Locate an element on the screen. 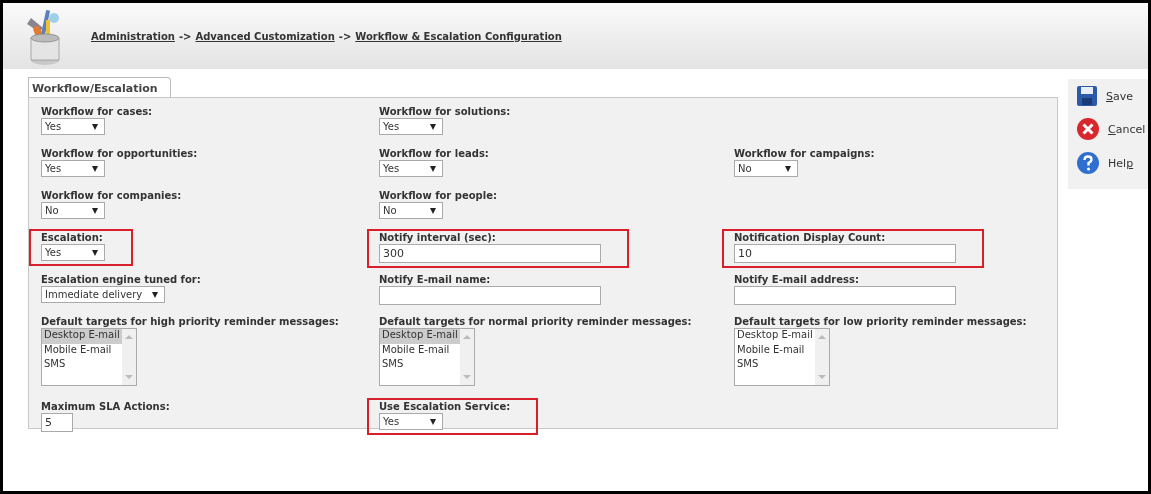 This screenshot has width=1151, height=494. field-label: Notify interval (sec): is located at coordinates (438, 237).